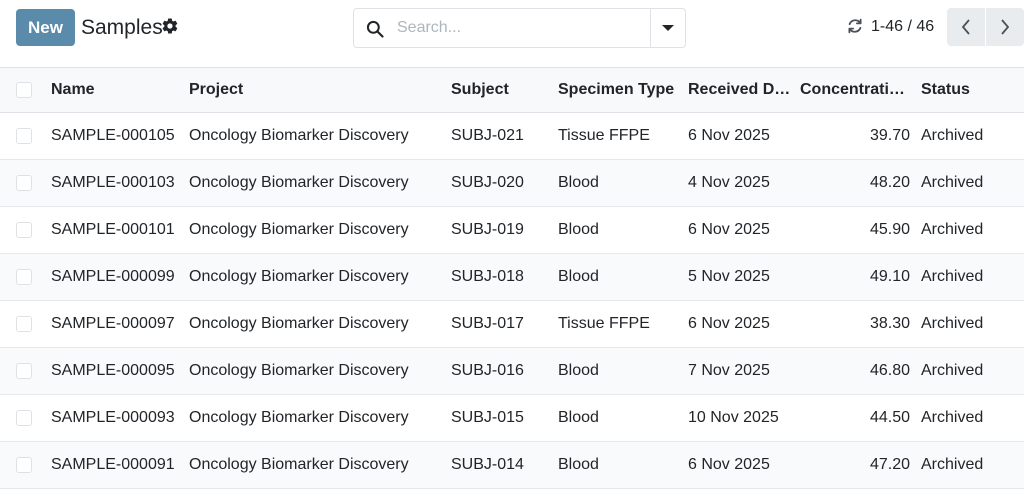 Image resolution: width=1024 pixels, height=489 pixels. What do you see at coordinates (113, 370) in the screenshot?
I see `sample-name: SAMPLE-000095` at bounding box center [113, 370].